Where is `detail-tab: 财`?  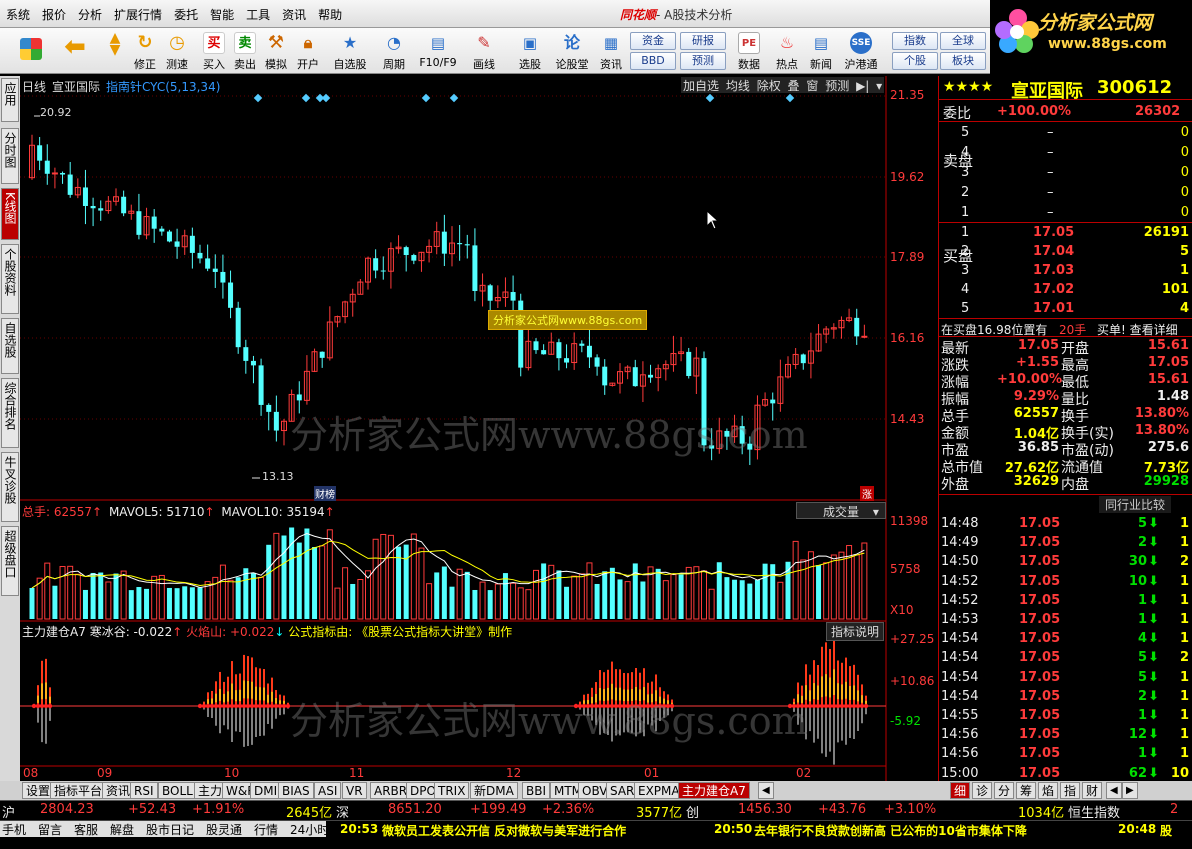 detail-tab: 财 is located at coordinates (1092, 790).